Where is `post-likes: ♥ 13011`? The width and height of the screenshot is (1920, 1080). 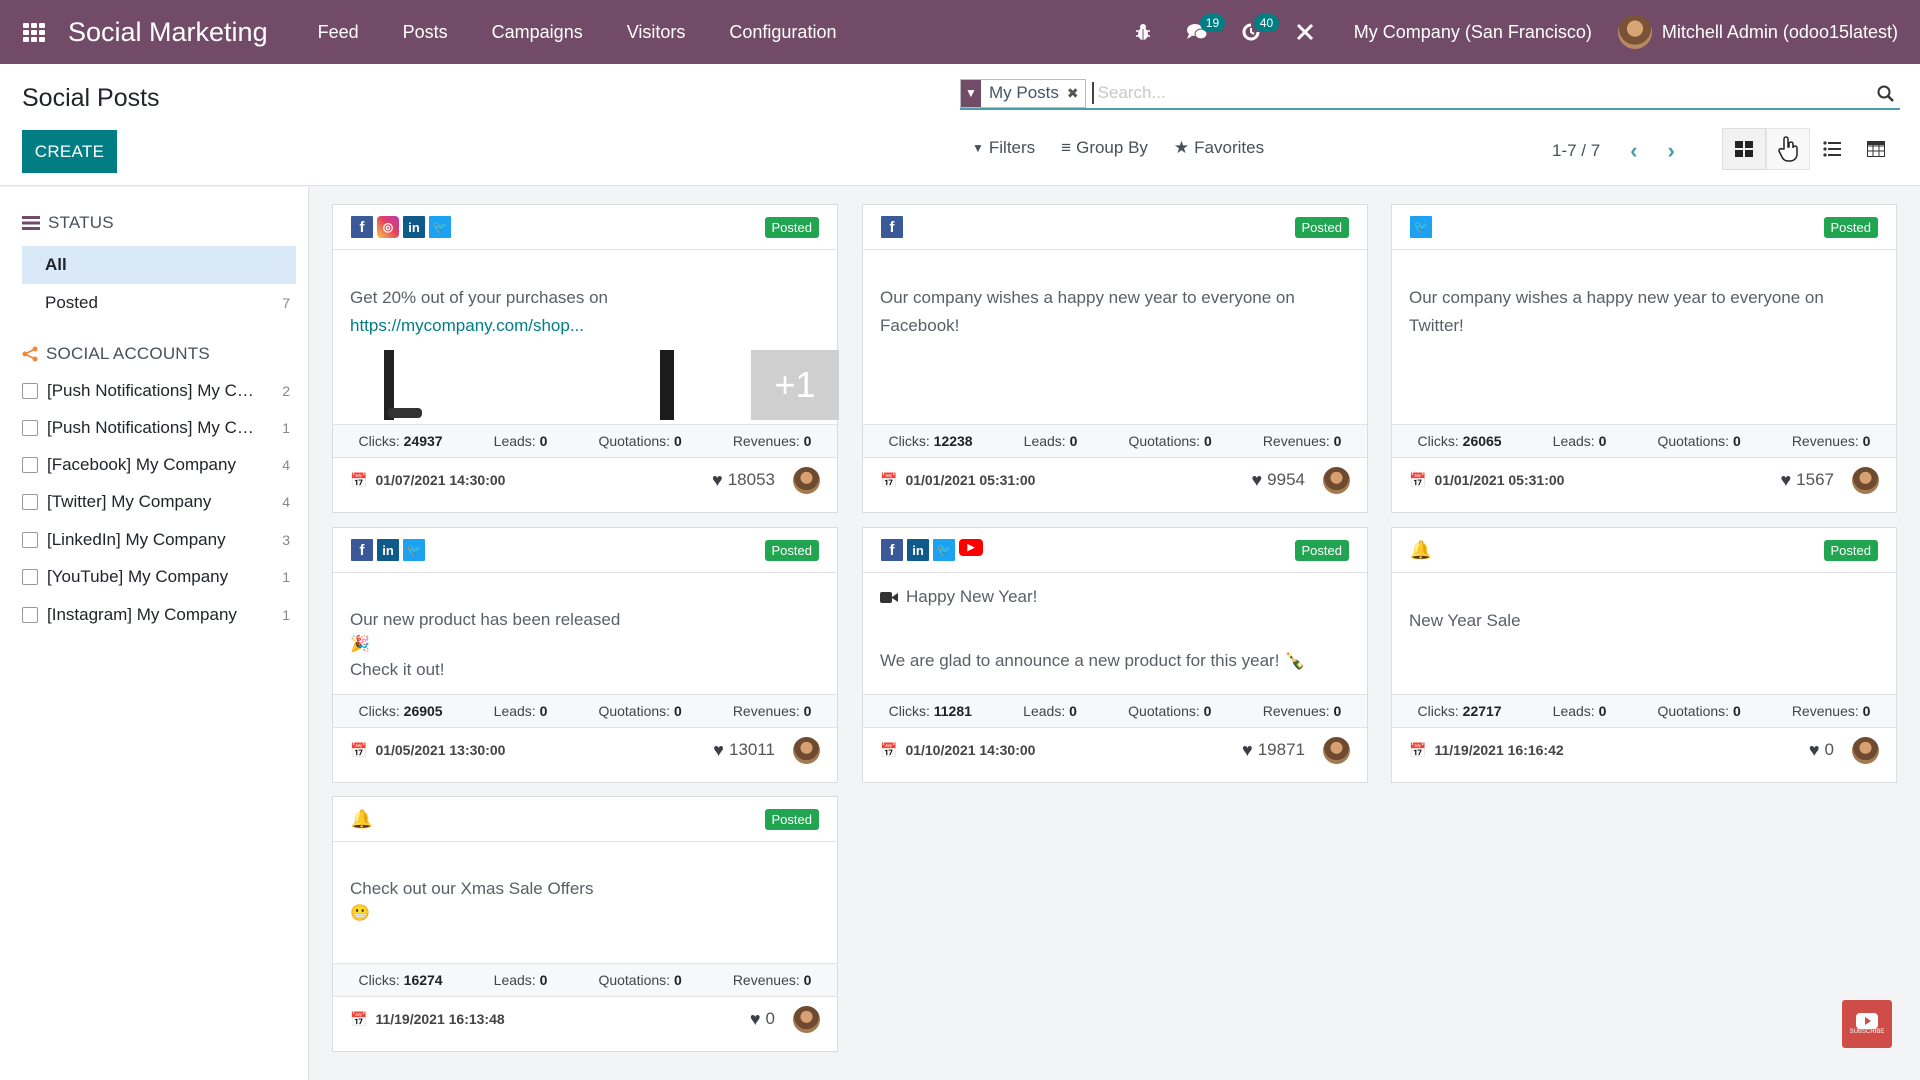 post-likes: ♥ 13011 is located at coordinates (744, 749).